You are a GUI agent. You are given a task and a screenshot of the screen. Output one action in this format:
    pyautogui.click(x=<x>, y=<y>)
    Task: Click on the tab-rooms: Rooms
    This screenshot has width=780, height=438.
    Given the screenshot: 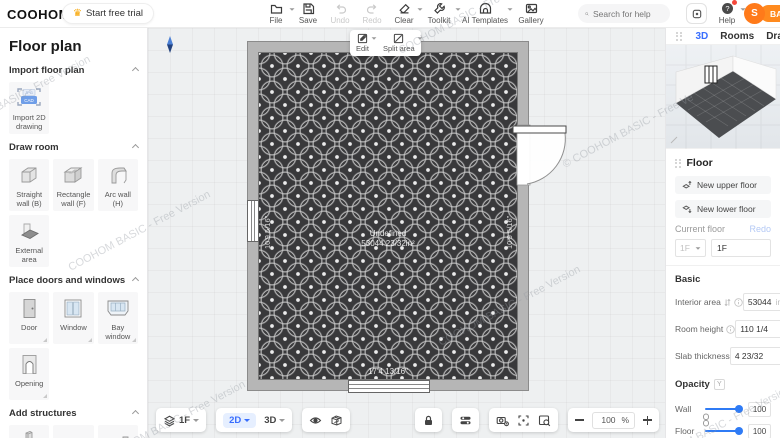 What is the action you would take?
    pyautogui.click(x=737, y=36)
    